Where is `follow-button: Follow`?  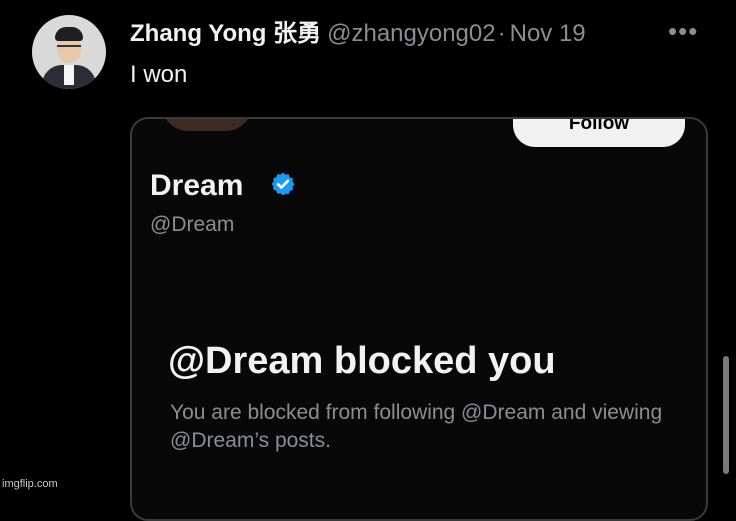
follow-button: Follow is located at coordinates (599, 133).